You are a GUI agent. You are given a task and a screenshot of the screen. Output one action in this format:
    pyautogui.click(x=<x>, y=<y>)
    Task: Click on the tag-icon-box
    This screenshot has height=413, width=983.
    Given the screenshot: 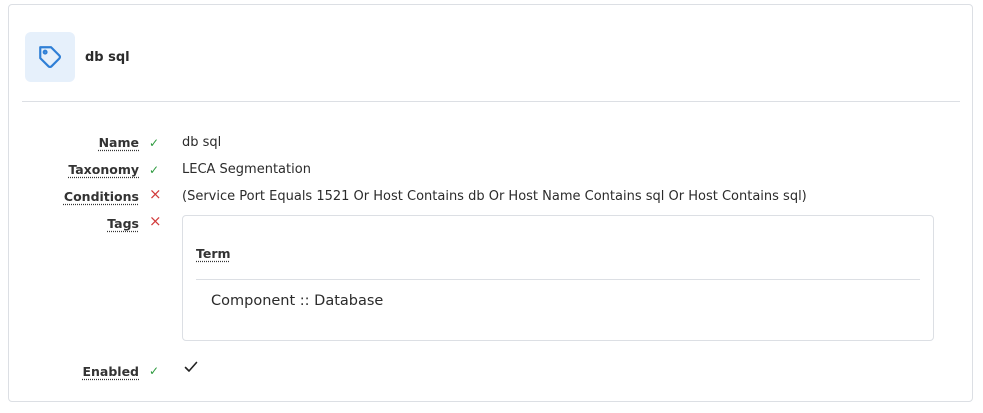 What is the action you would take?
    pyautogui.click(x=50, y=57)
    